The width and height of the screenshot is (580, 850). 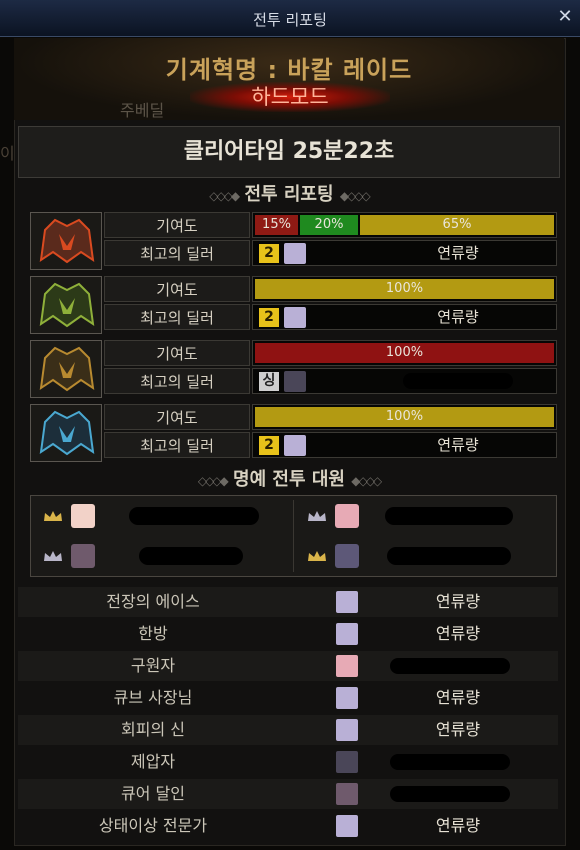 I want to click on award-row: 전장의 에이스 연류량, so click(x=288, y=602).